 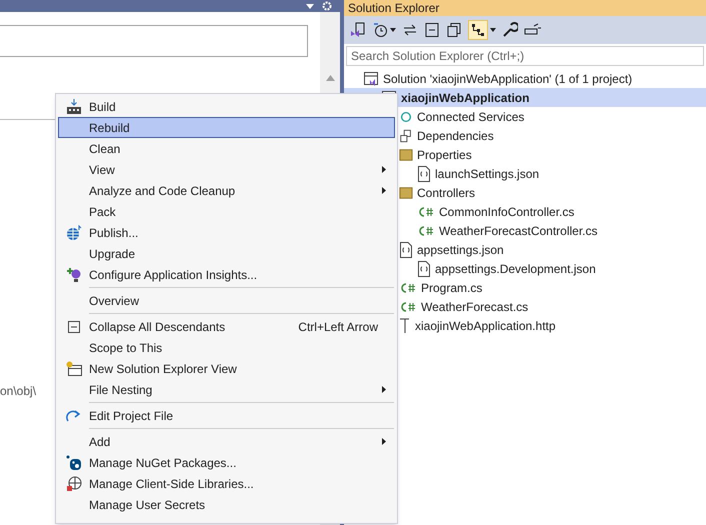 I want to click on menu-item-label: Edit Project File, so click(x=131, y=416).